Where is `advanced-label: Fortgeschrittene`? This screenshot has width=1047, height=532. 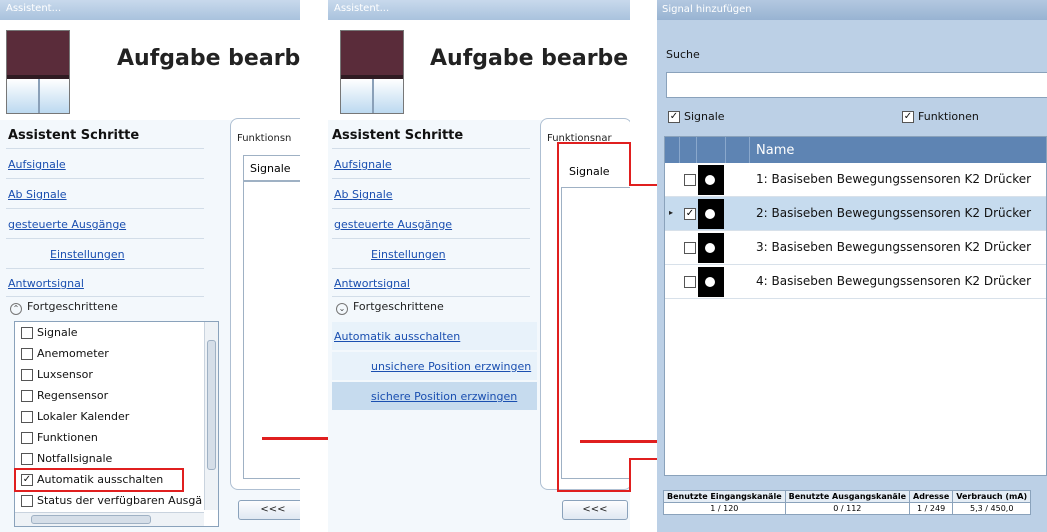 advanced-label: Fortgeschrittene is located at coordinates (398, 306).